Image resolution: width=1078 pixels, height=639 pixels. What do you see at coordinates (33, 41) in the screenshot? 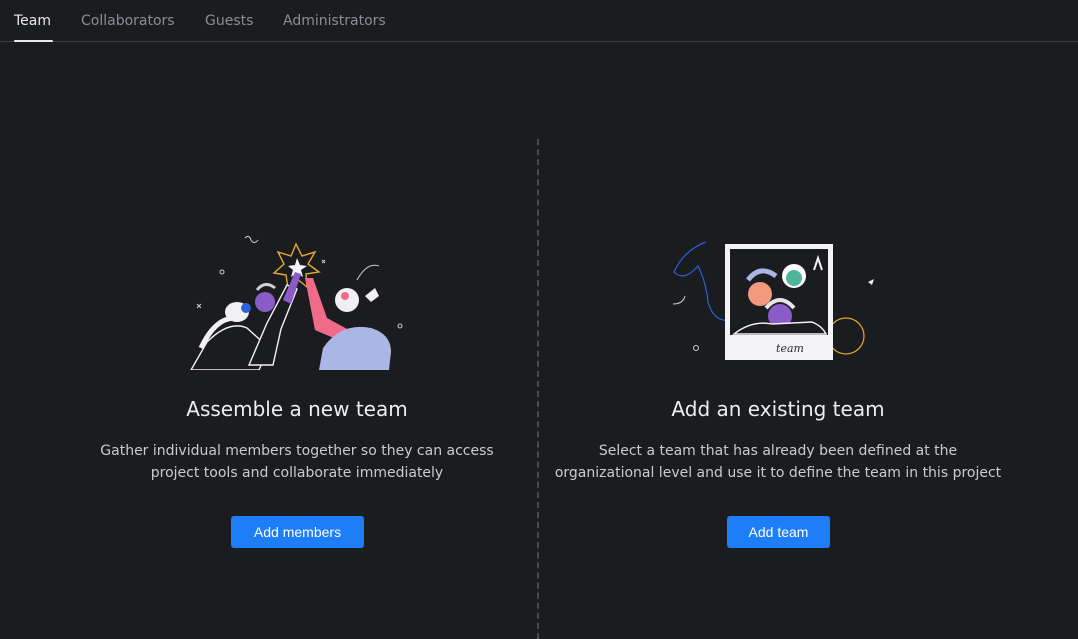
I see `active-tab-indicator` at bounding box center [33, 41].